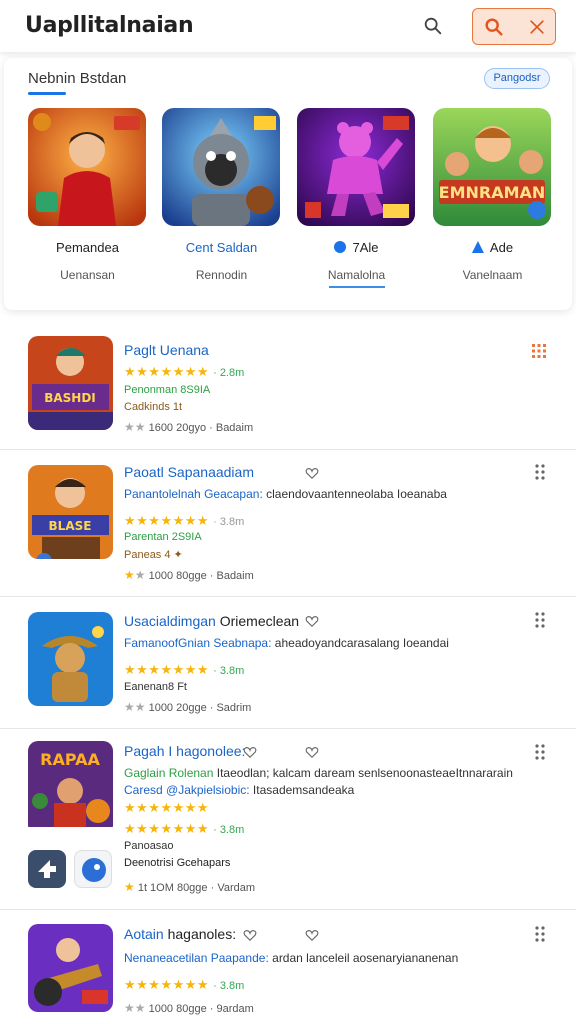  I want to click on app-meta-text: 1000 20gge · Sadrim, so click(200, 708).